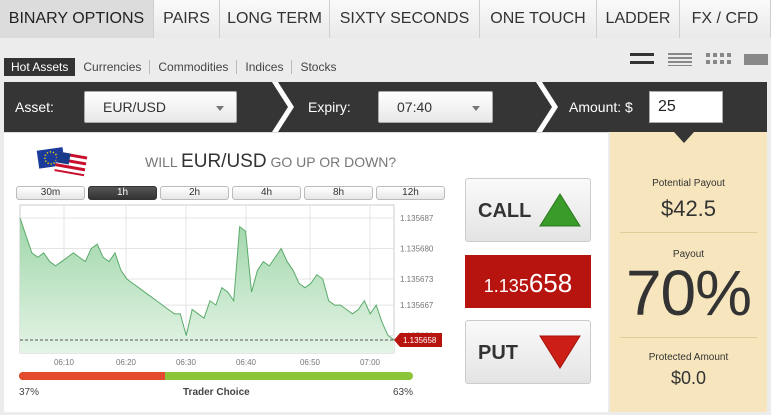 The width and height of the screenshot is (771, 415). I want to click on y-tick-label: 1.135673, so click(417, 279).